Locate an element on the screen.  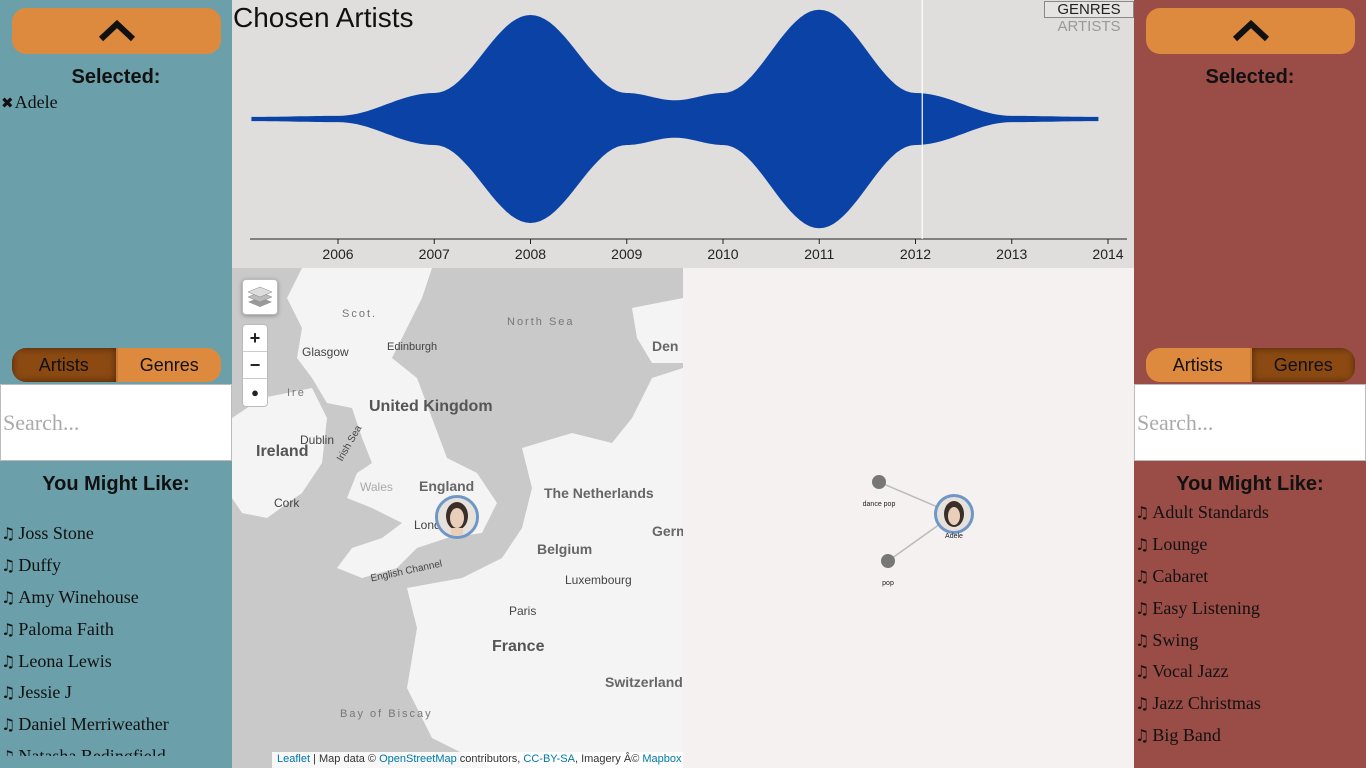
list-item-label: Paloma Faith is located at coordinates (66, 628).